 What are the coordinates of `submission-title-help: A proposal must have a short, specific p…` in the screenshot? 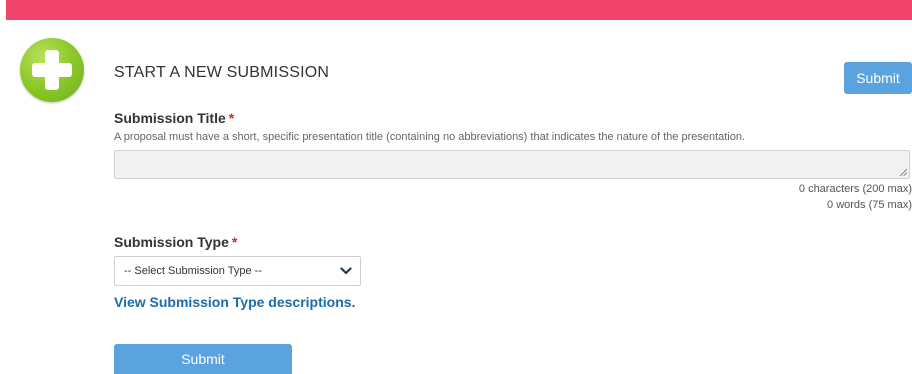 It's located at (430, 137).